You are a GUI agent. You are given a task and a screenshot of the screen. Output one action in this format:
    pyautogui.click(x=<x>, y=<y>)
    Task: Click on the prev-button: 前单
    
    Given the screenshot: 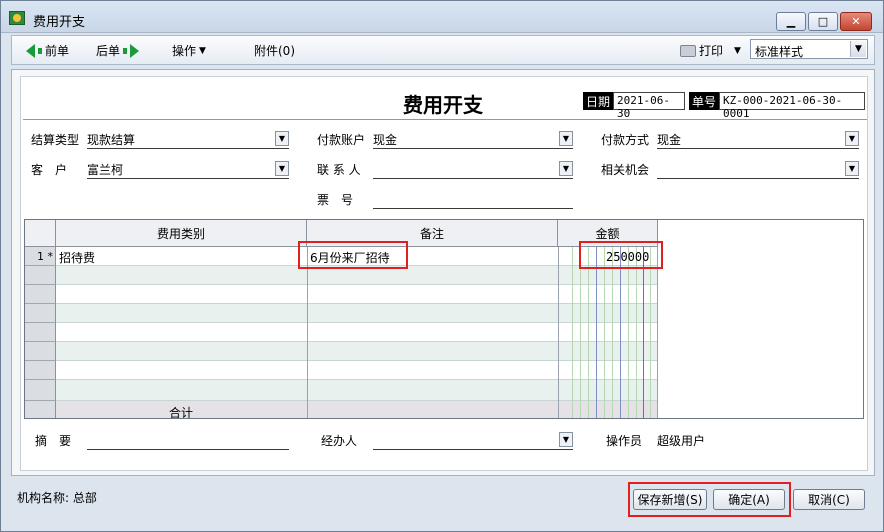 What is the action you would take?
    pyautogui.click(x=47, y=50)
    